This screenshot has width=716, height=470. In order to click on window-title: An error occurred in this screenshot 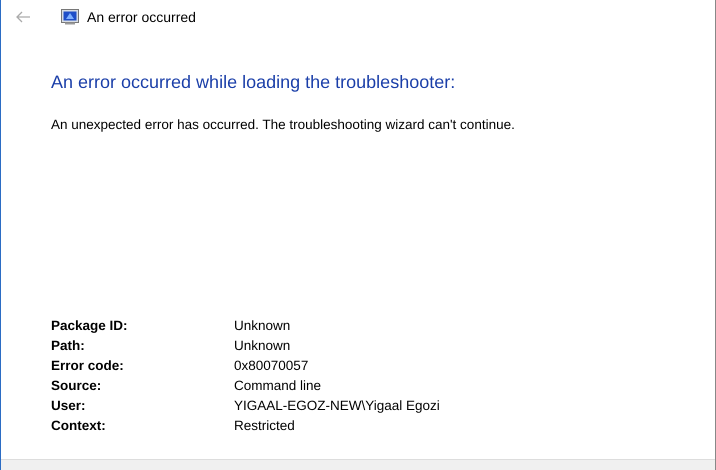, I will do `click(141, 17)`.